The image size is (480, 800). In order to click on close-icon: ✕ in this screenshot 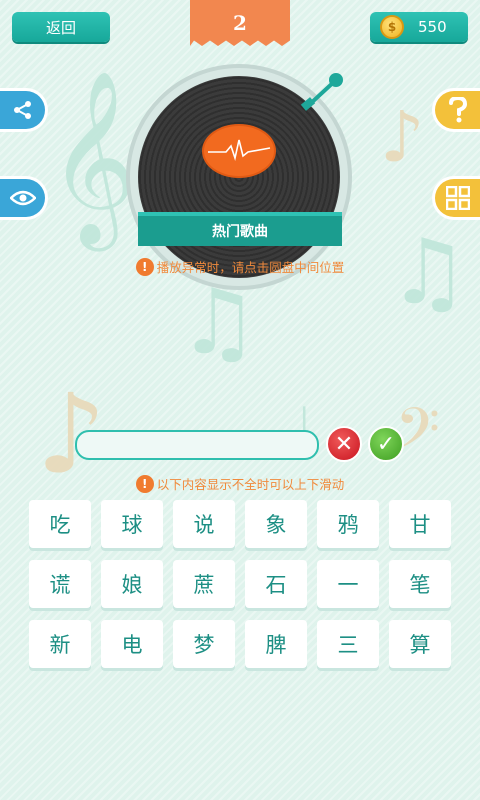, I will do `click(344, 444)`.